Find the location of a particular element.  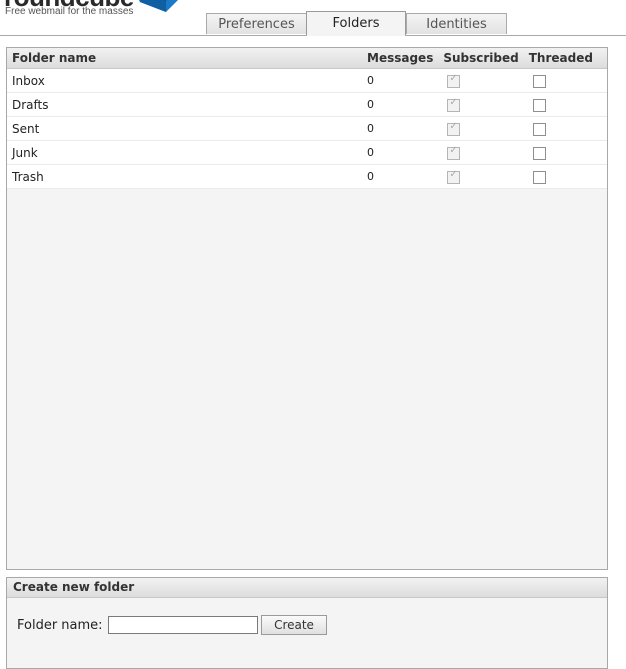

create-folder-panel: Create new folder Folder name: Create is located at coordinates (307, 623).